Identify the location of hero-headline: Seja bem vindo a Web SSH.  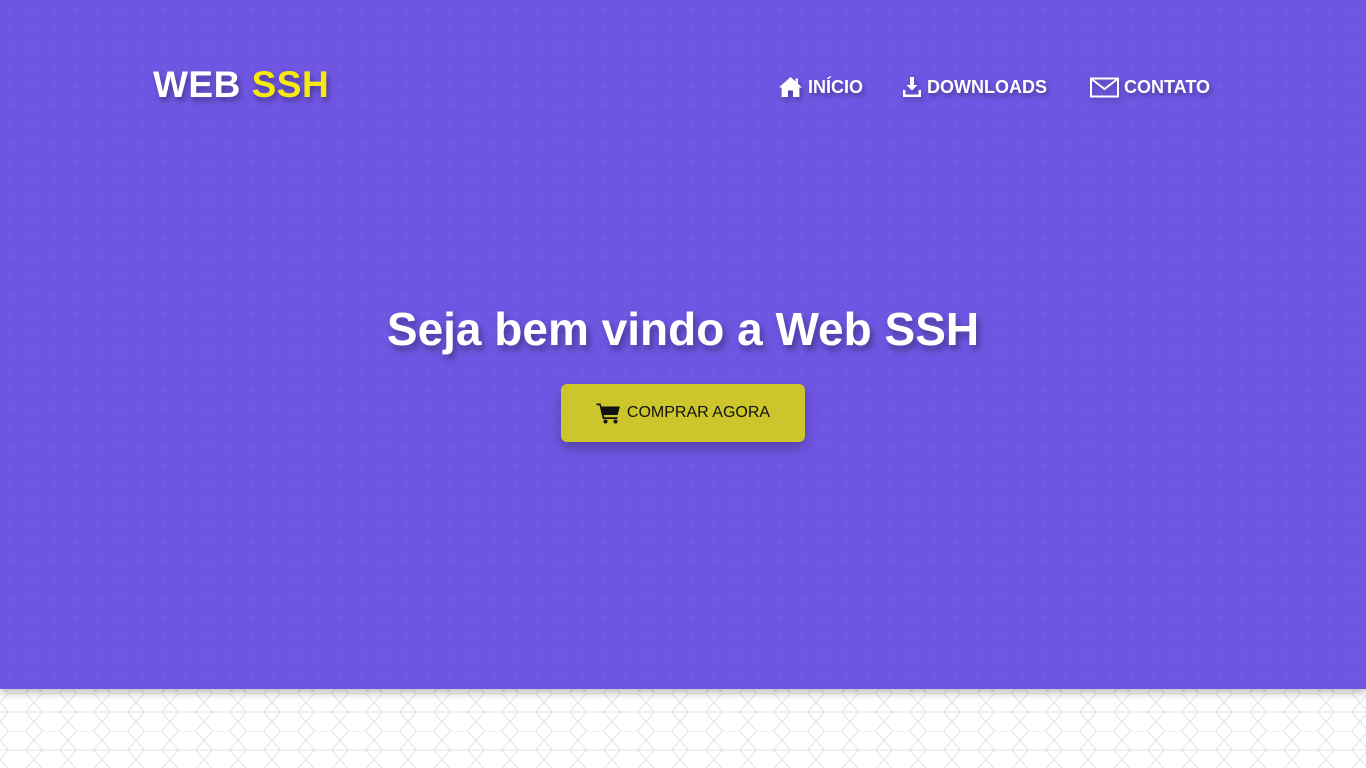
(683, 329).